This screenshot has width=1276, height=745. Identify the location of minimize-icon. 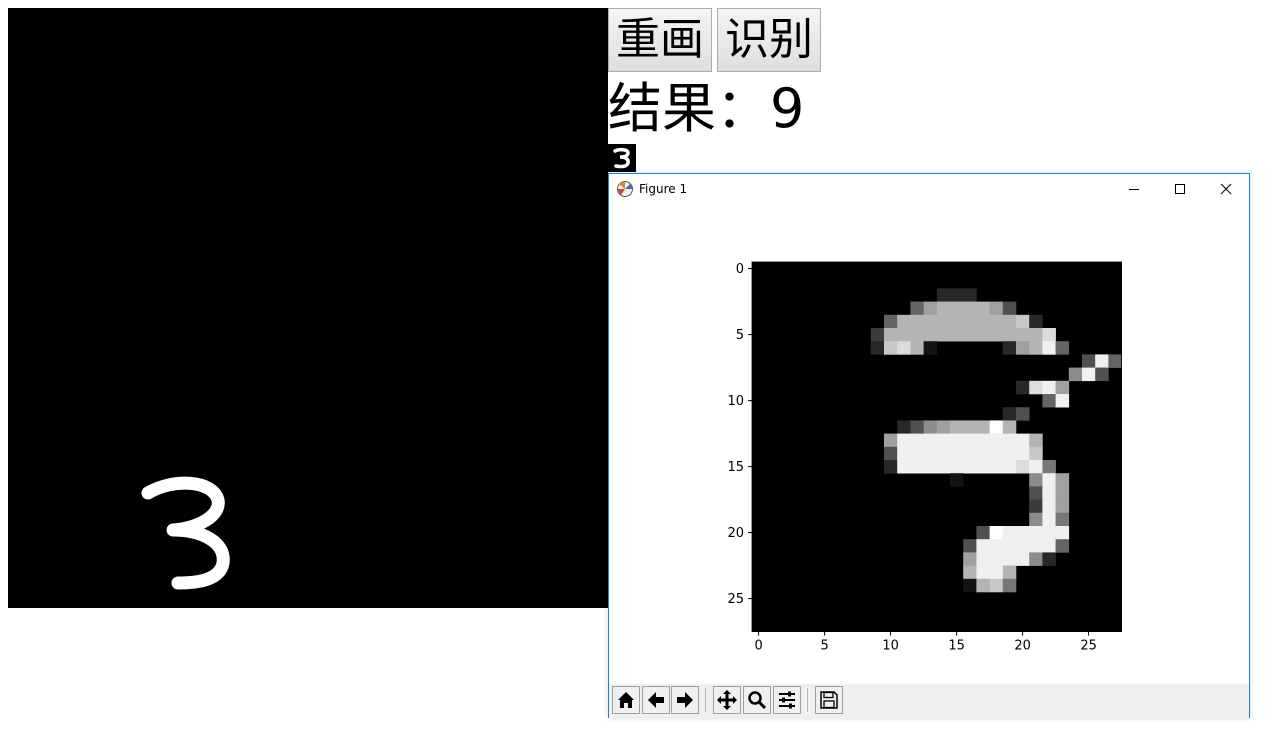
(1134, 189).